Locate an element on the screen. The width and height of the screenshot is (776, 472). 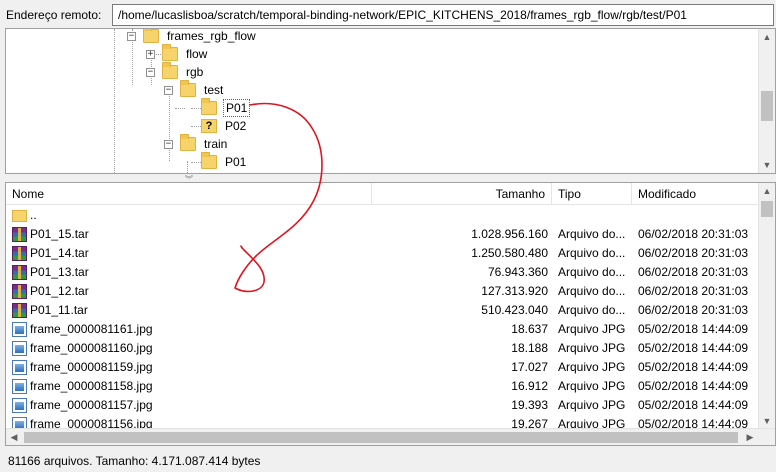
expand-icon: + is located at coordinates (150, 54).